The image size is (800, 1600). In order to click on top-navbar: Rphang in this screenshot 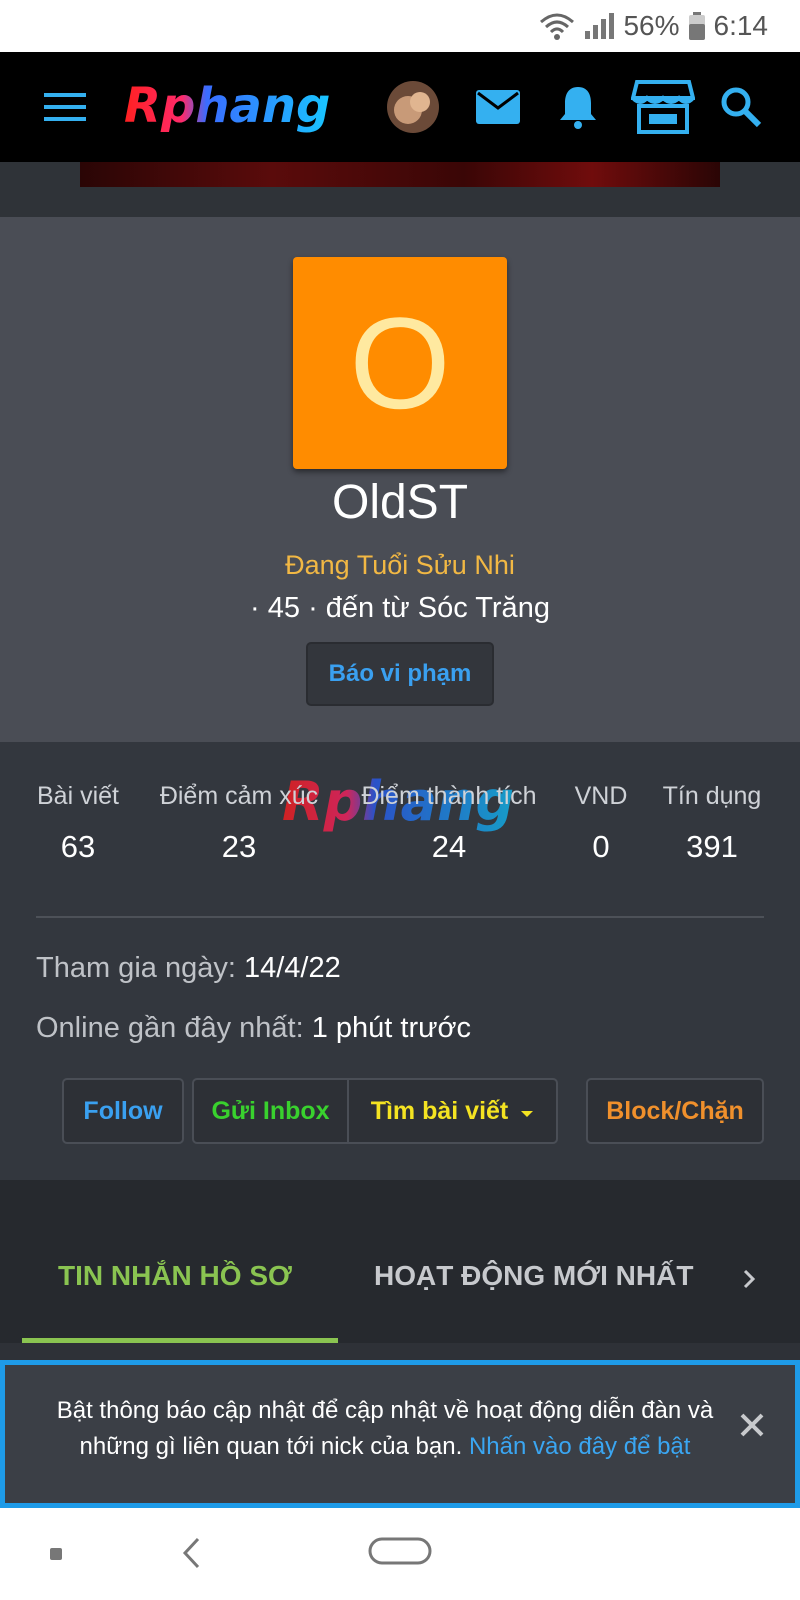, I will do `click(400, 107)`.